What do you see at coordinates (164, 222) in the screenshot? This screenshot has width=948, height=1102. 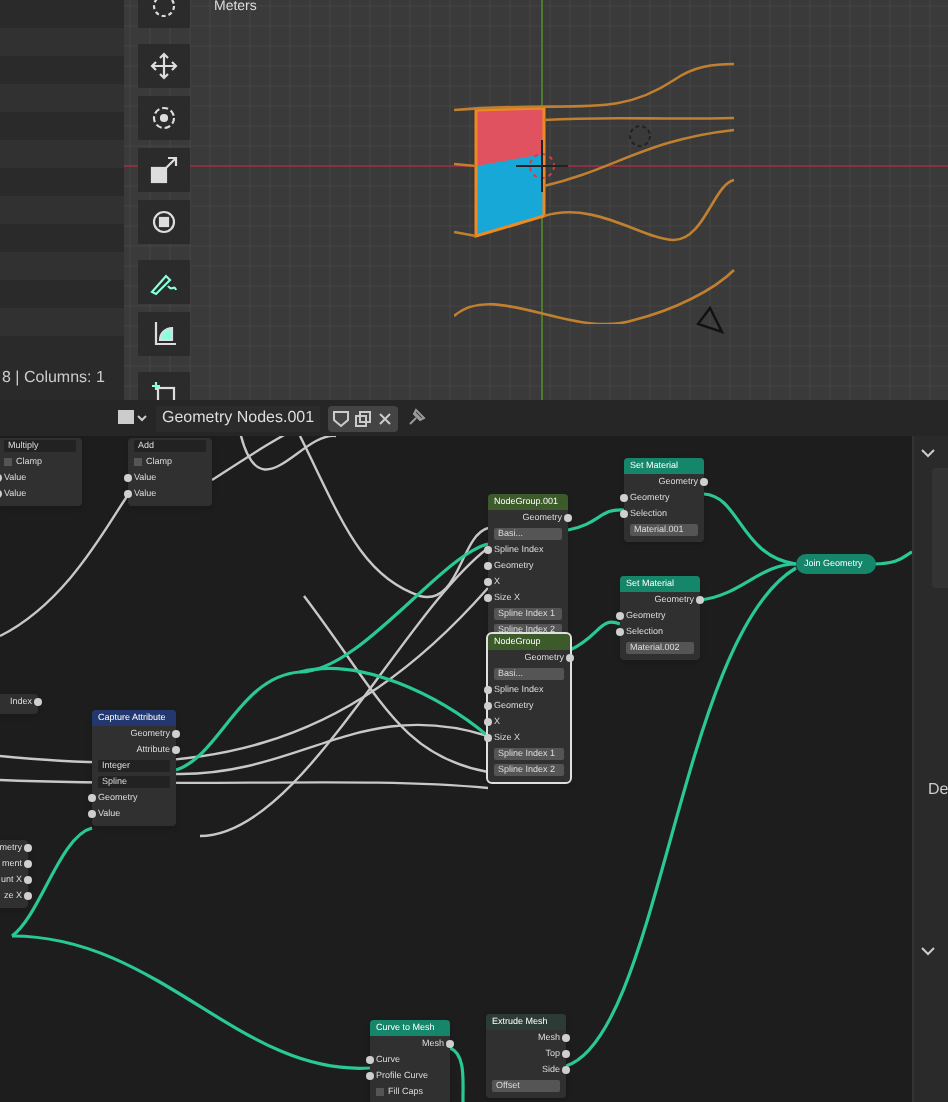 I see `transform-icon` at bounding box center [164, 222].